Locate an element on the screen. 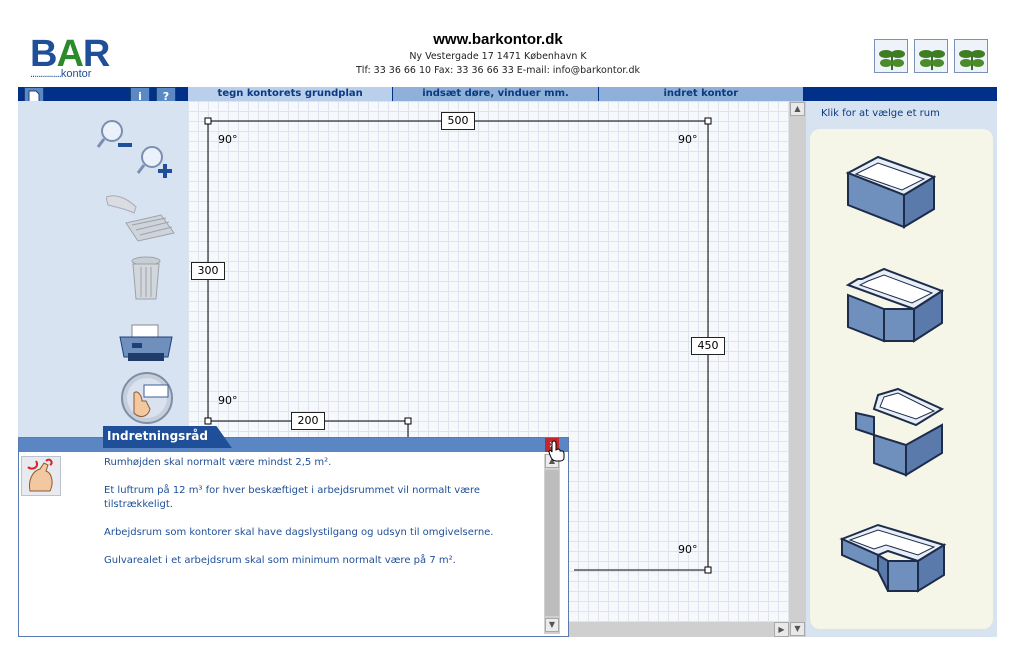 This screenshot has width=1014, height=654. room-notched-corner is located at coordinates (893, 309).